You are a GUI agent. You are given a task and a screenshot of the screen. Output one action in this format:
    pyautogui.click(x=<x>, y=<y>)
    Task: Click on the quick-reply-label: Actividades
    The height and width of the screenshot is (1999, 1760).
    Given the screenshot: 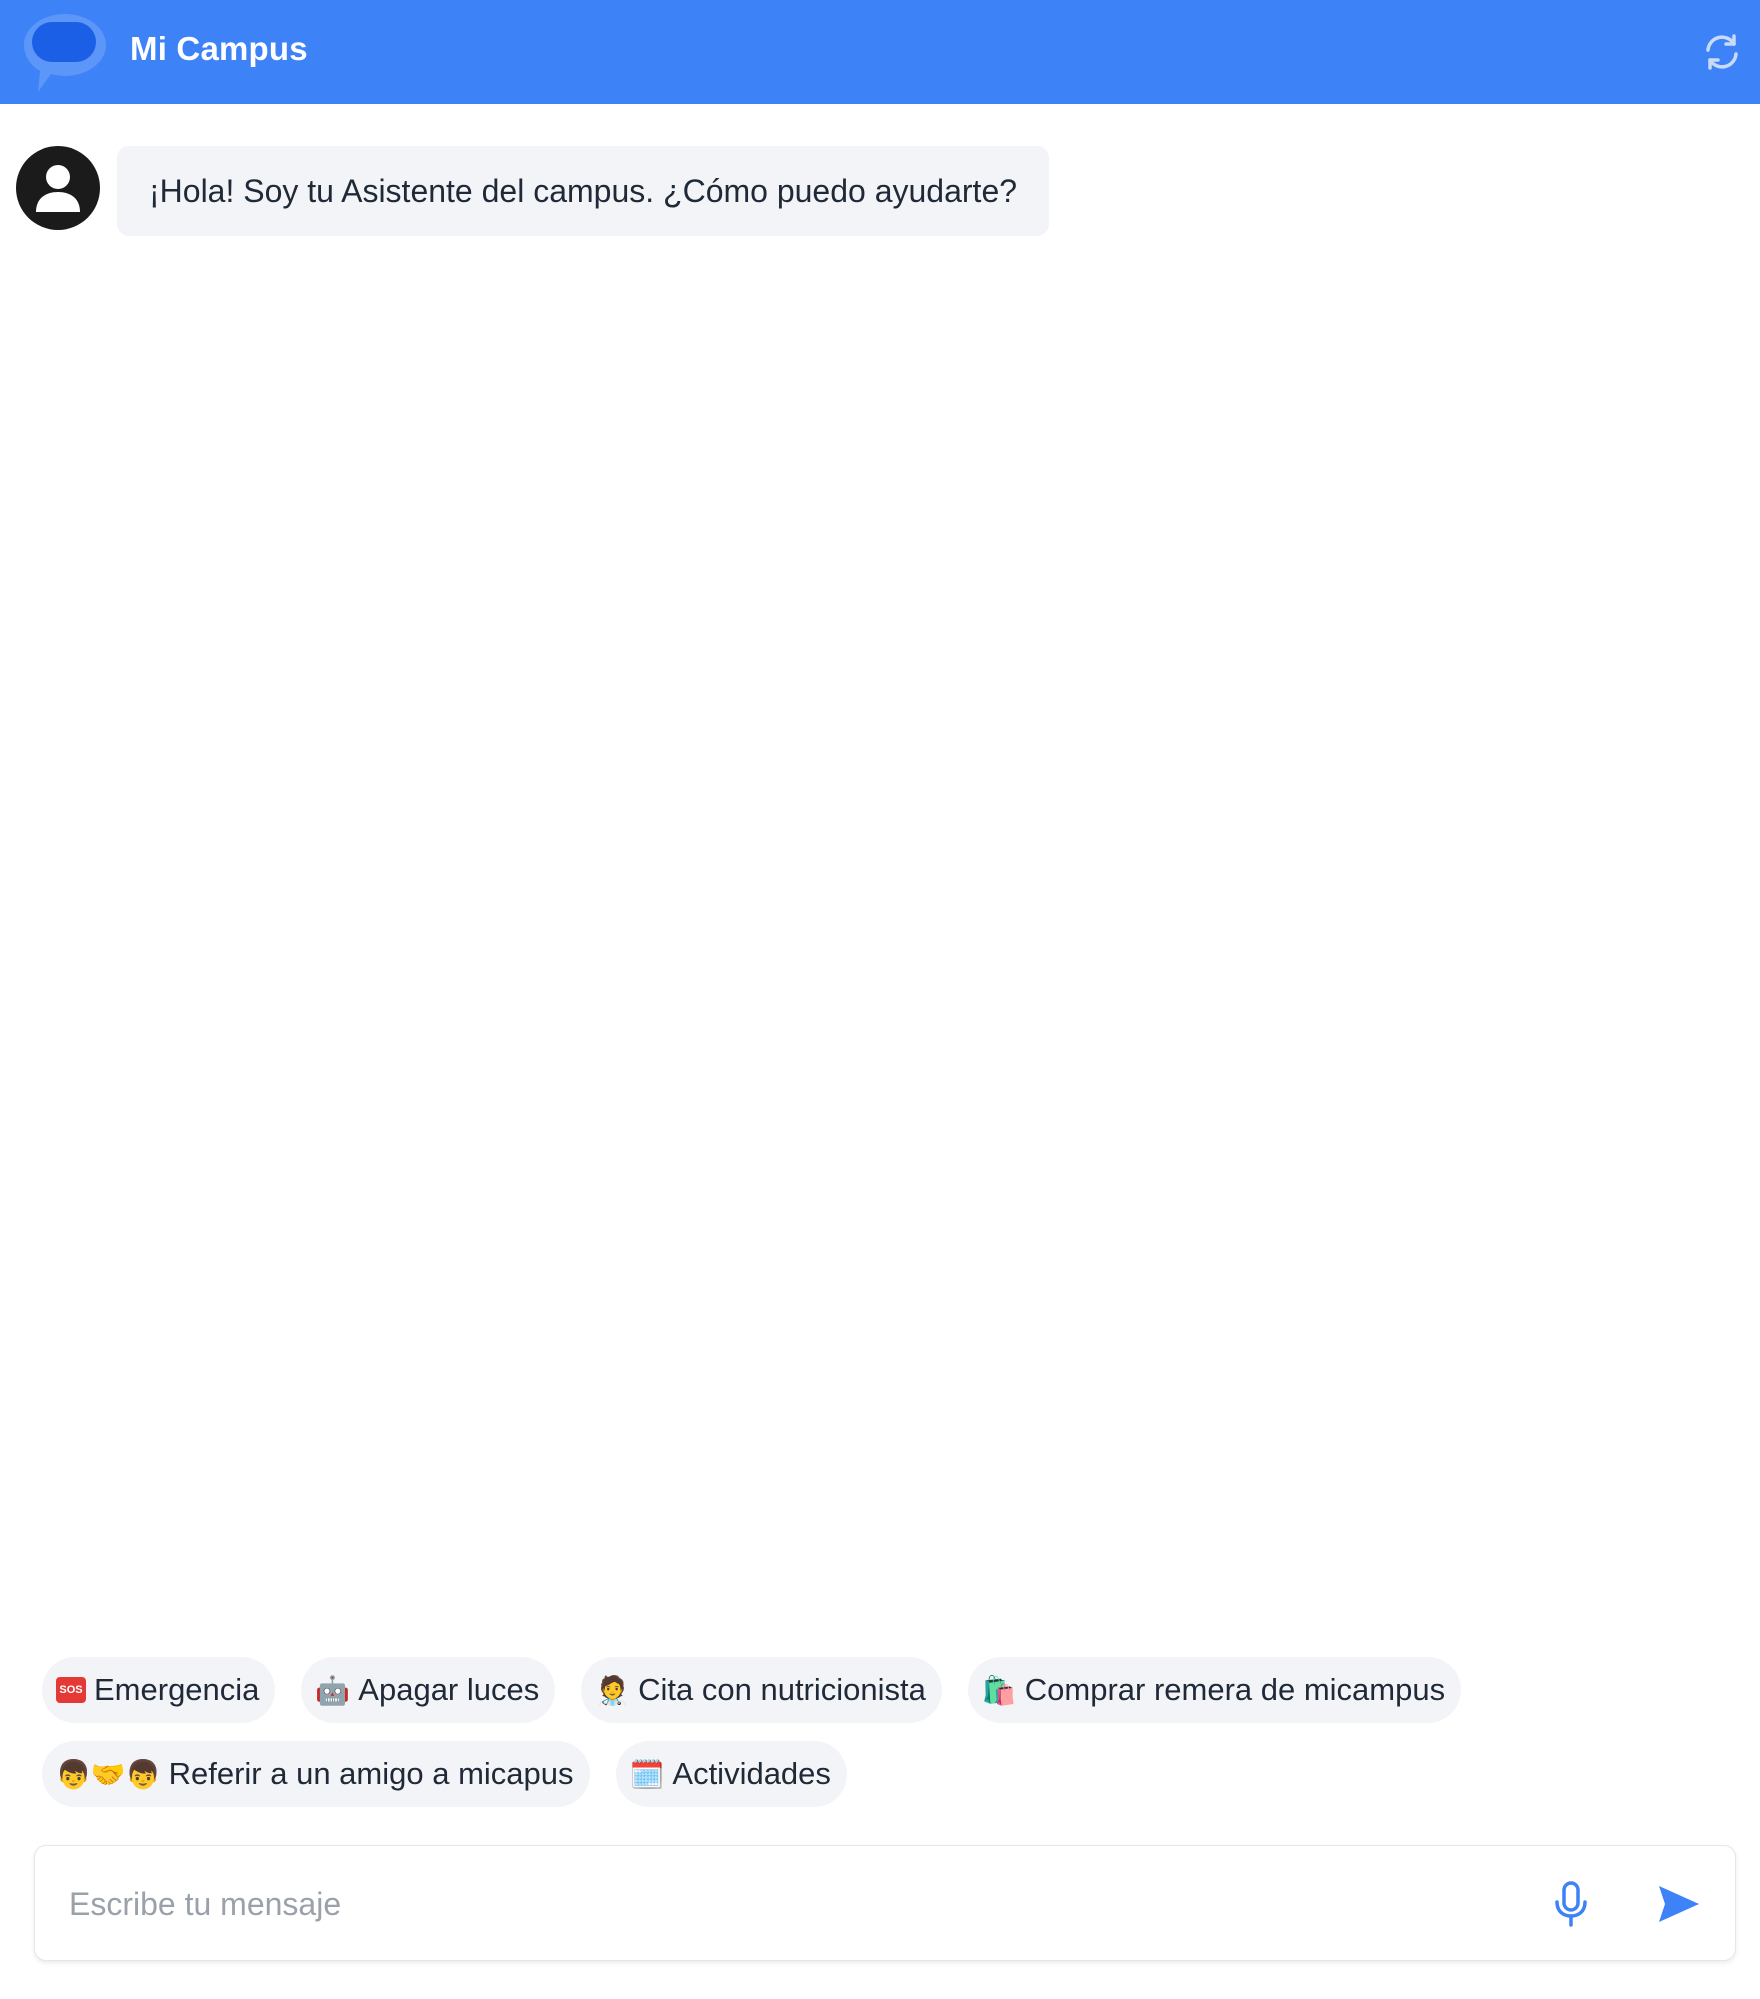 What is the action you would take?
    pyautogui.click(x=751, y=1773)
    